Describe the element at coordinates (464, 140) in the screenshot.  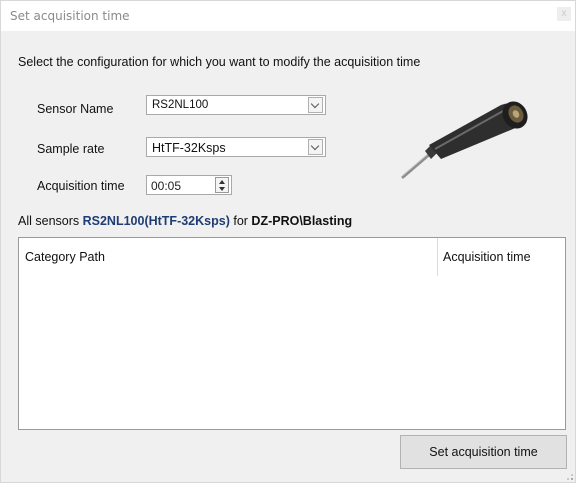
I see `sensor-probe-image` at that location.